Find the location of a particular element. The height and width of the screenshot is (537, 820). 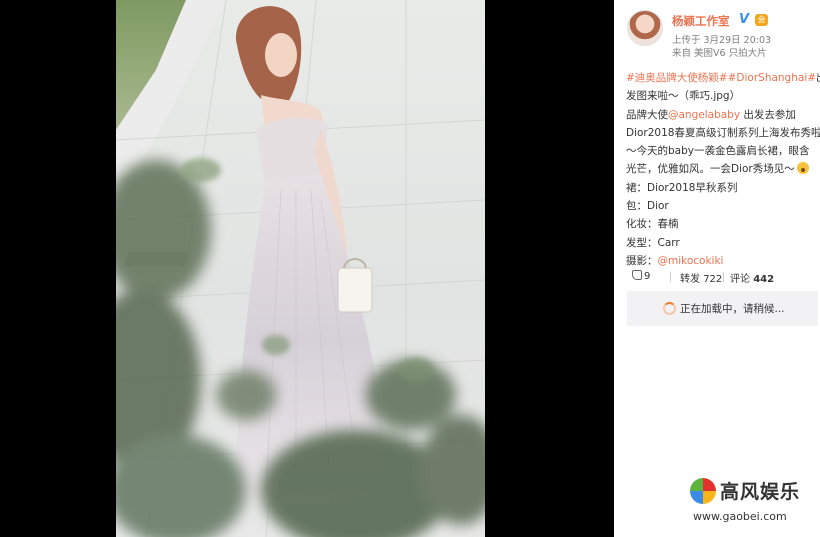

post-actions: 9 转发 722 评论 442 is located at coordinates (721, 278).